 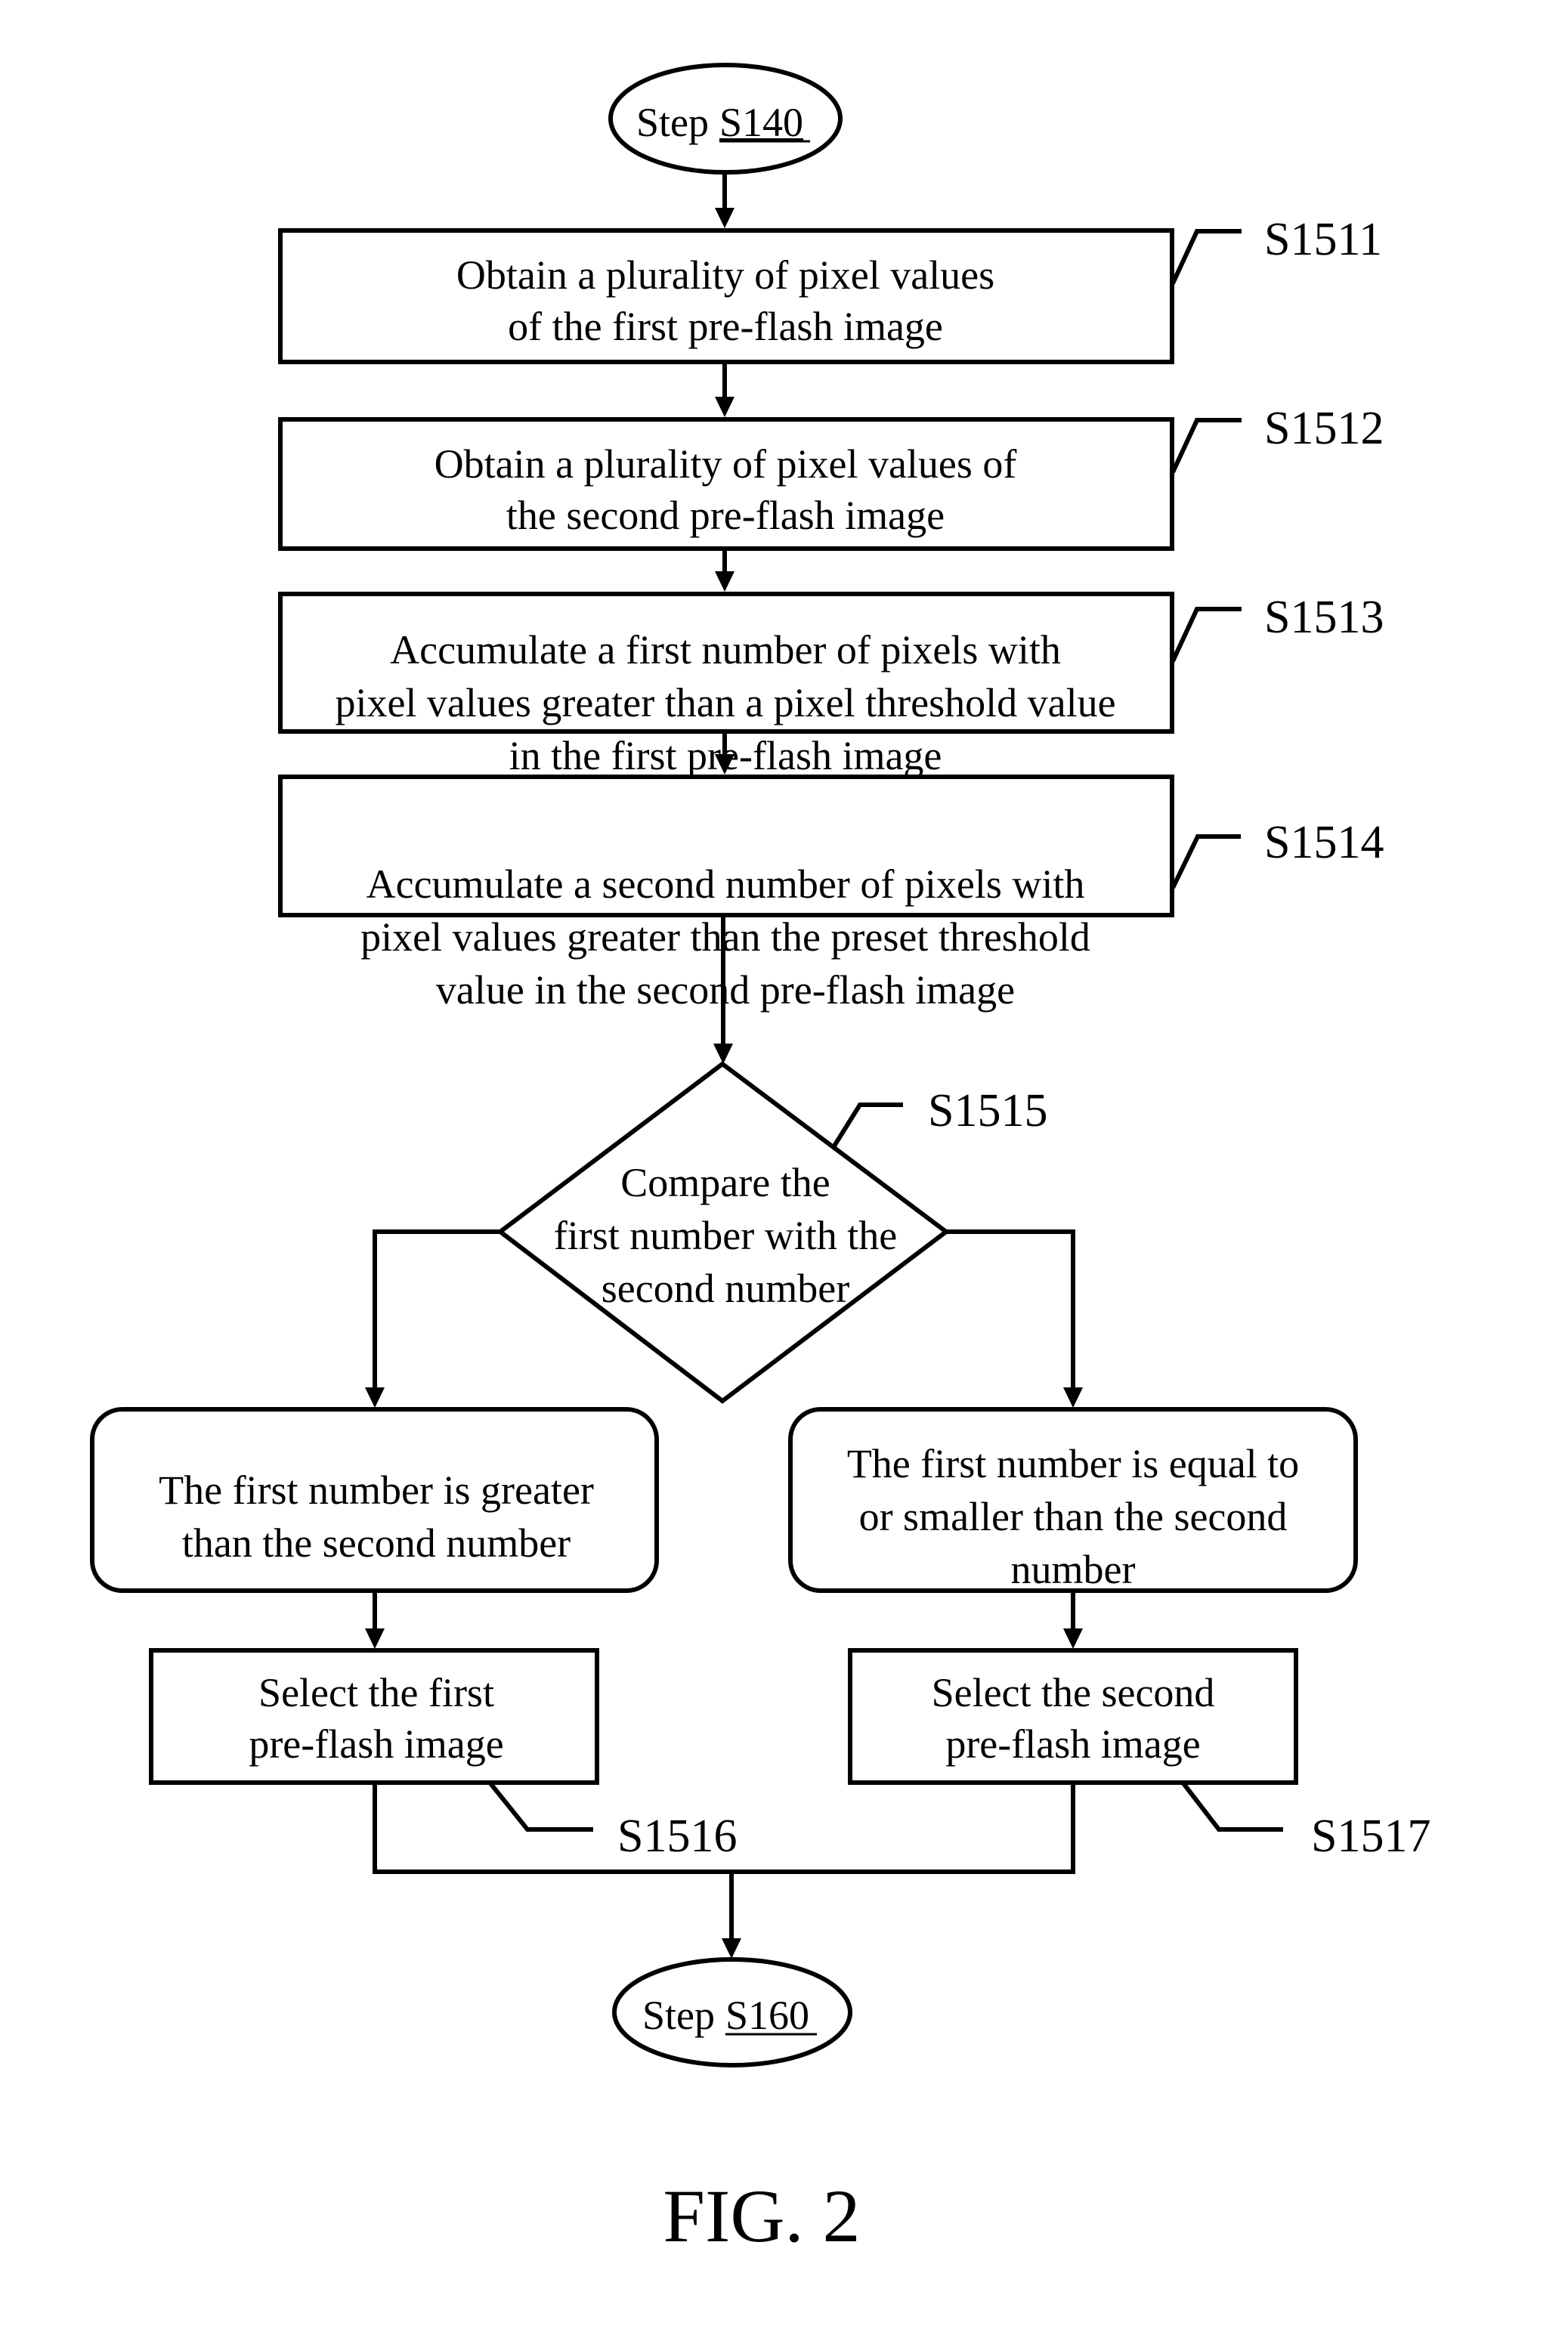 I want to click on step-text-line: value in the second pre-flash image, so click(x=725, y=990).